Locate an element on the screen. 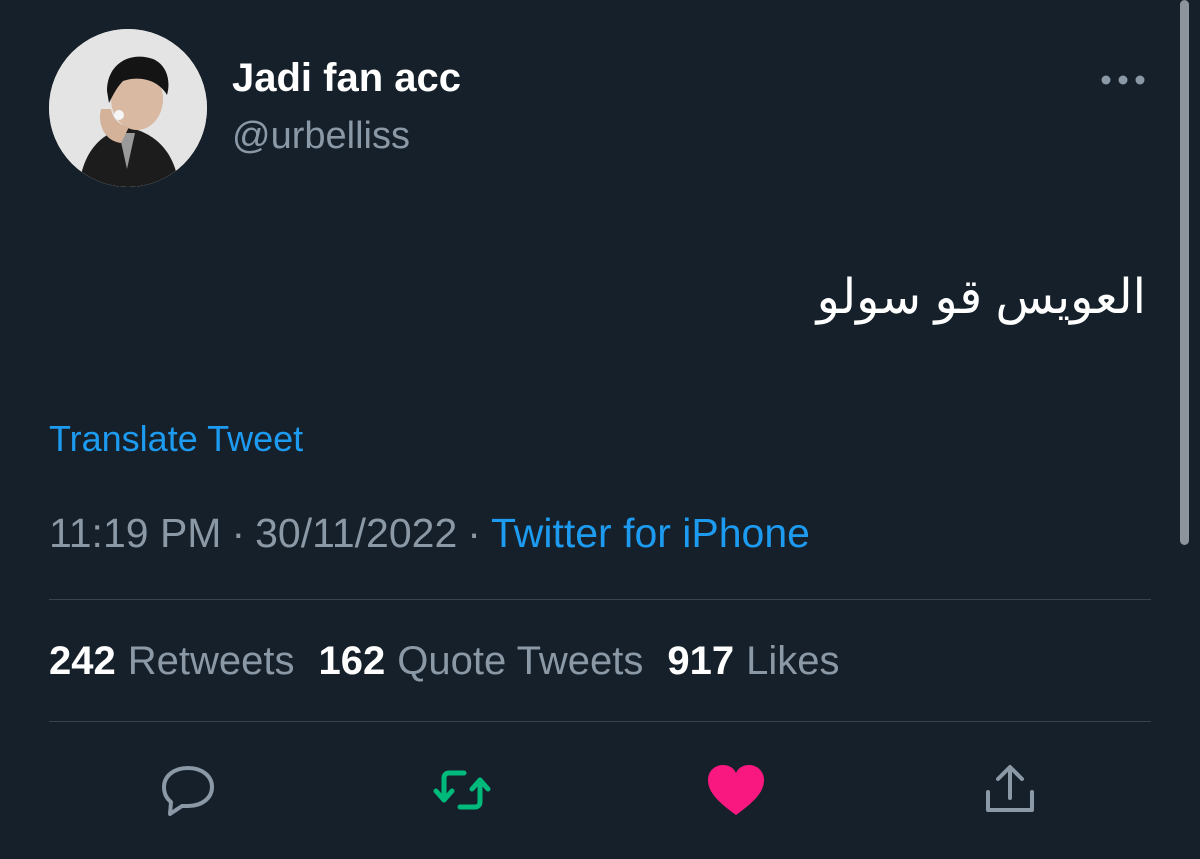  heart-icon is located at coordinates (736, 790).